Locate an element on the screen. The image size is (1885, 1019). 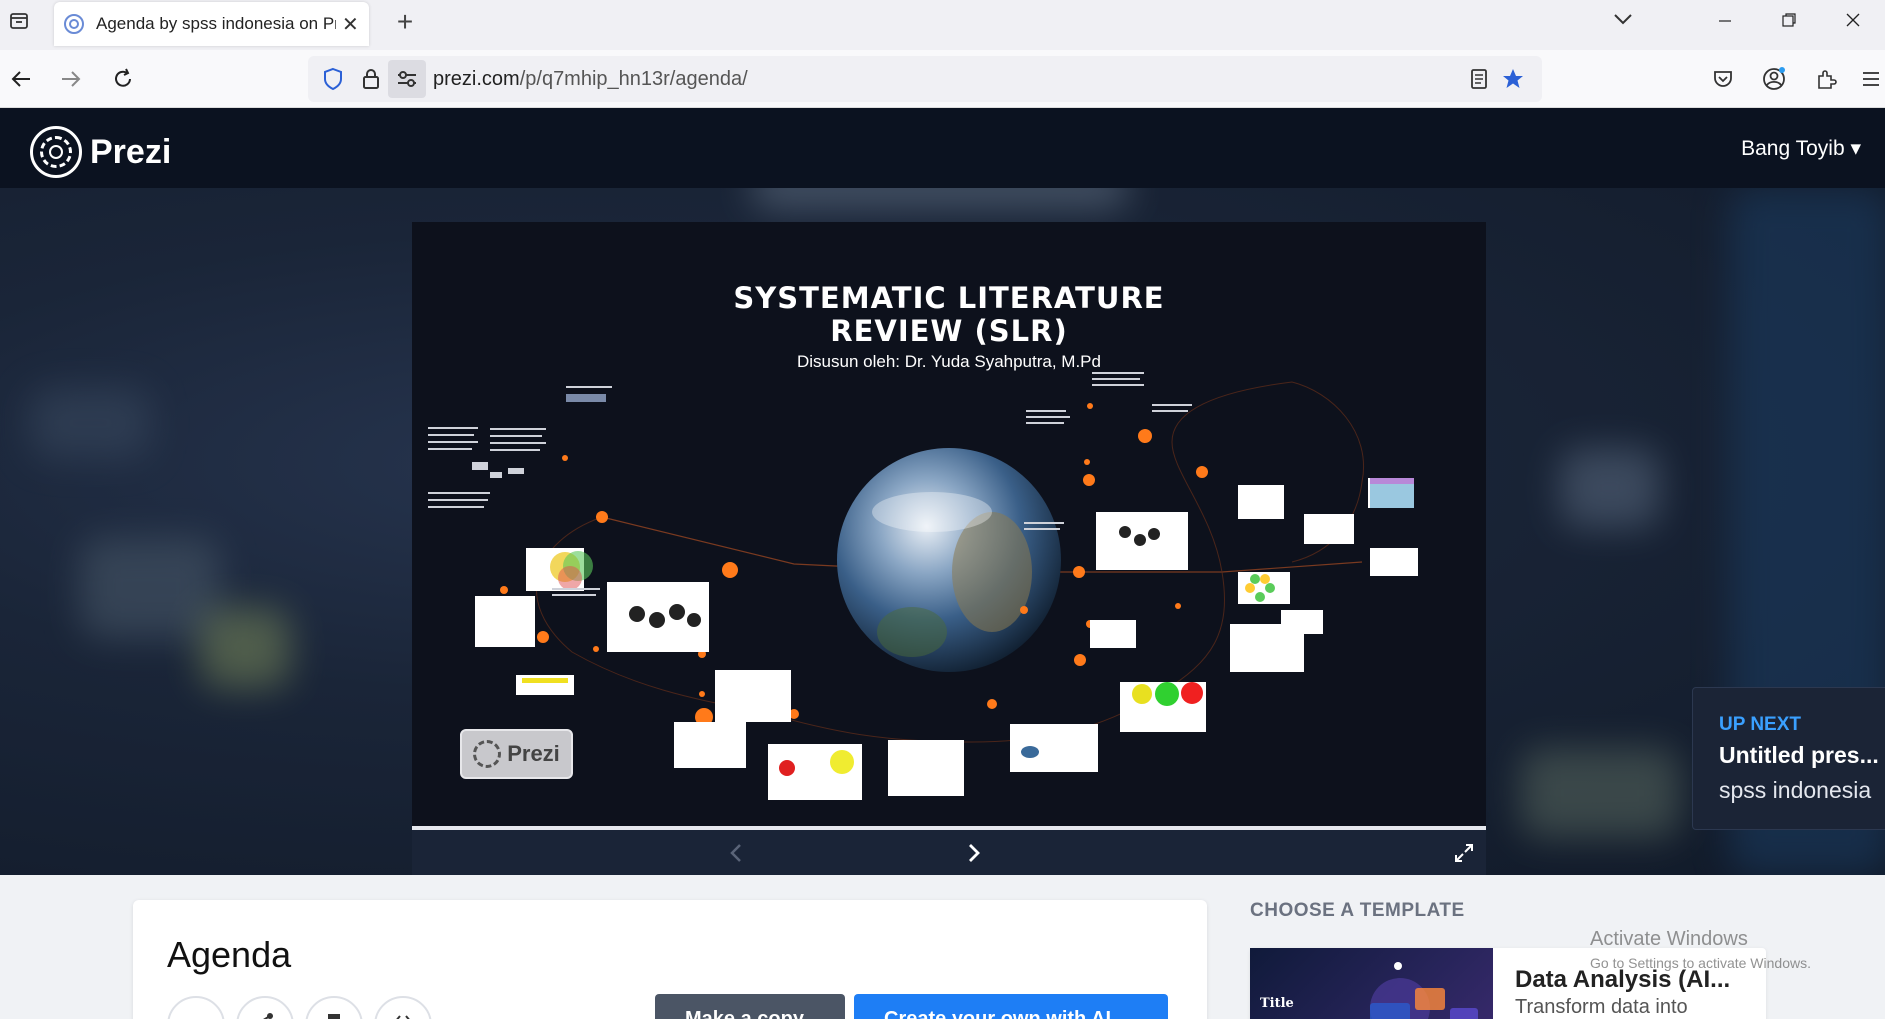
prezi-badge: Prezi is located at coordinates (516, 754).